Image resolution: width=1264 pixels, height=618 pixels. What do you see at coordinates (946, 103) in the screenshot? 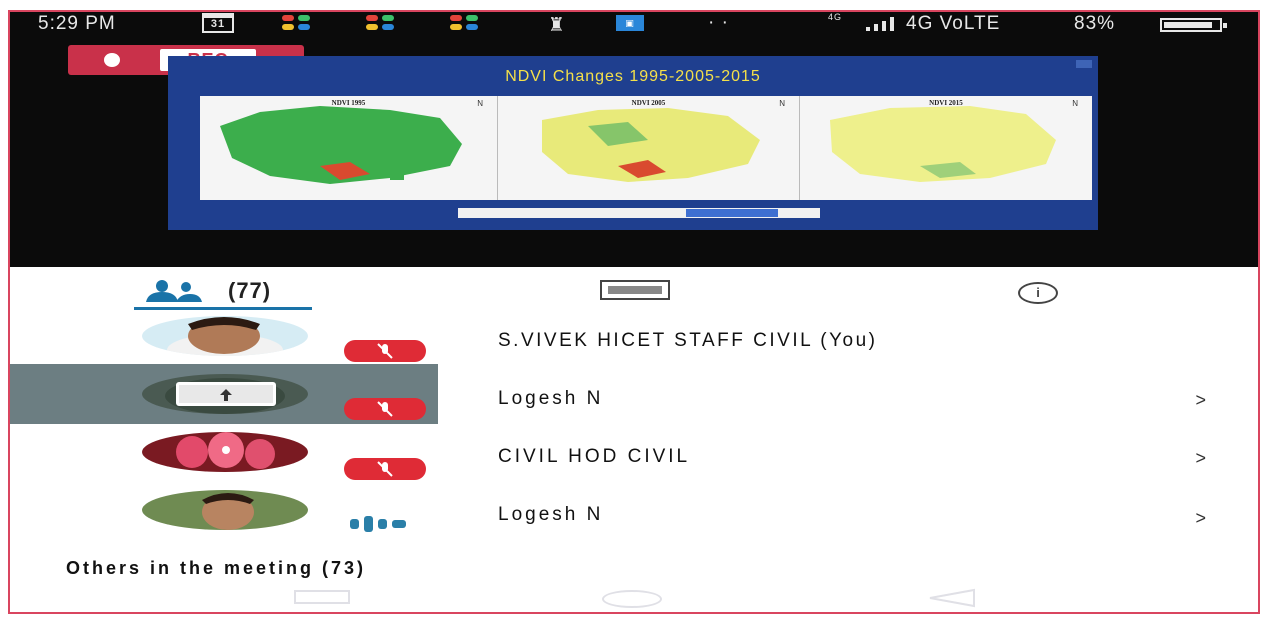
I see `map-title: NDVI 2015` at bounding box center [946, 103].